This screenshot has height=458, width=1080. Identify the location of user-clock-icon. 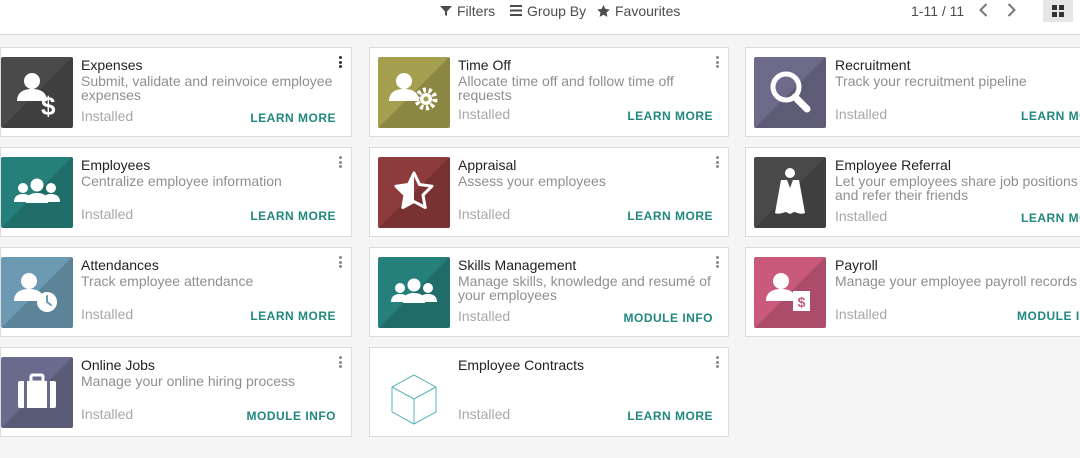
(37, 292).